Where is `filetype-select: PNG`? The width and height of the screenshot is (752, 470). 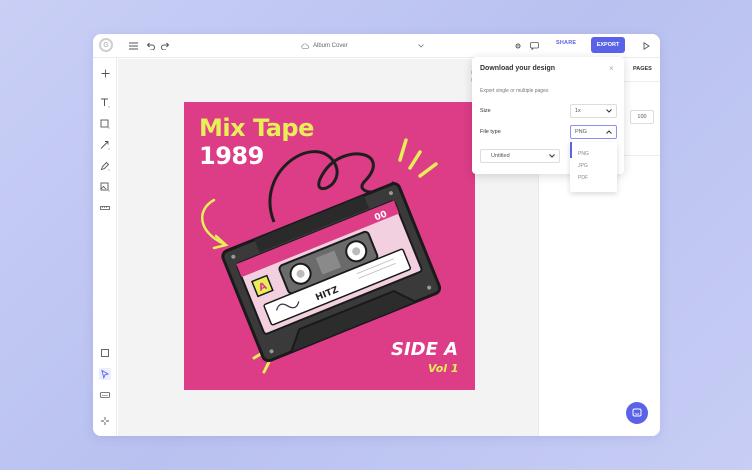 filetype-select: PNG is located at coordinates (593, 132).